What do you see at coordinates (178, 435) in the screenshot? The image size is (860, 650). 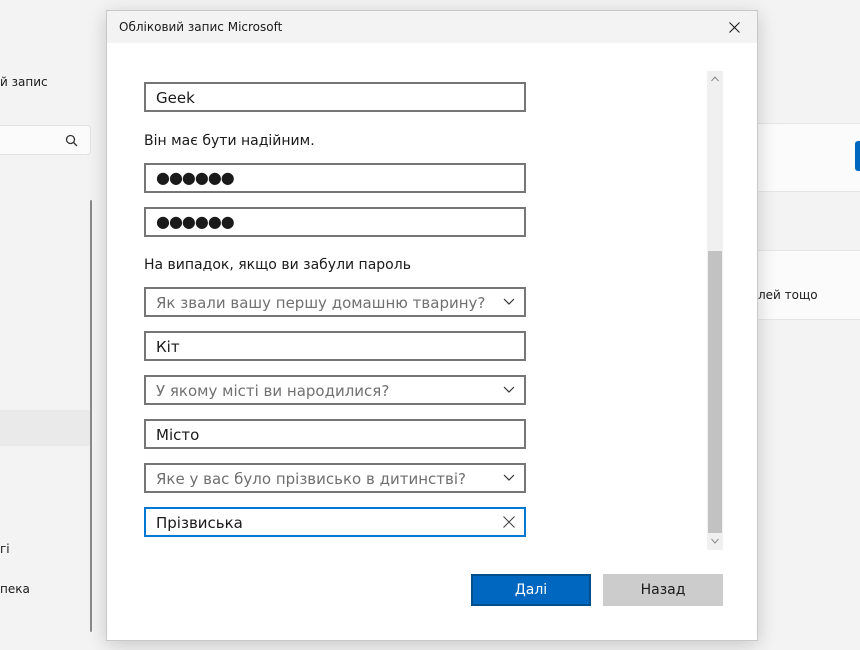 I see `answer-2-value: Місто` at bounding box center [178, 435].